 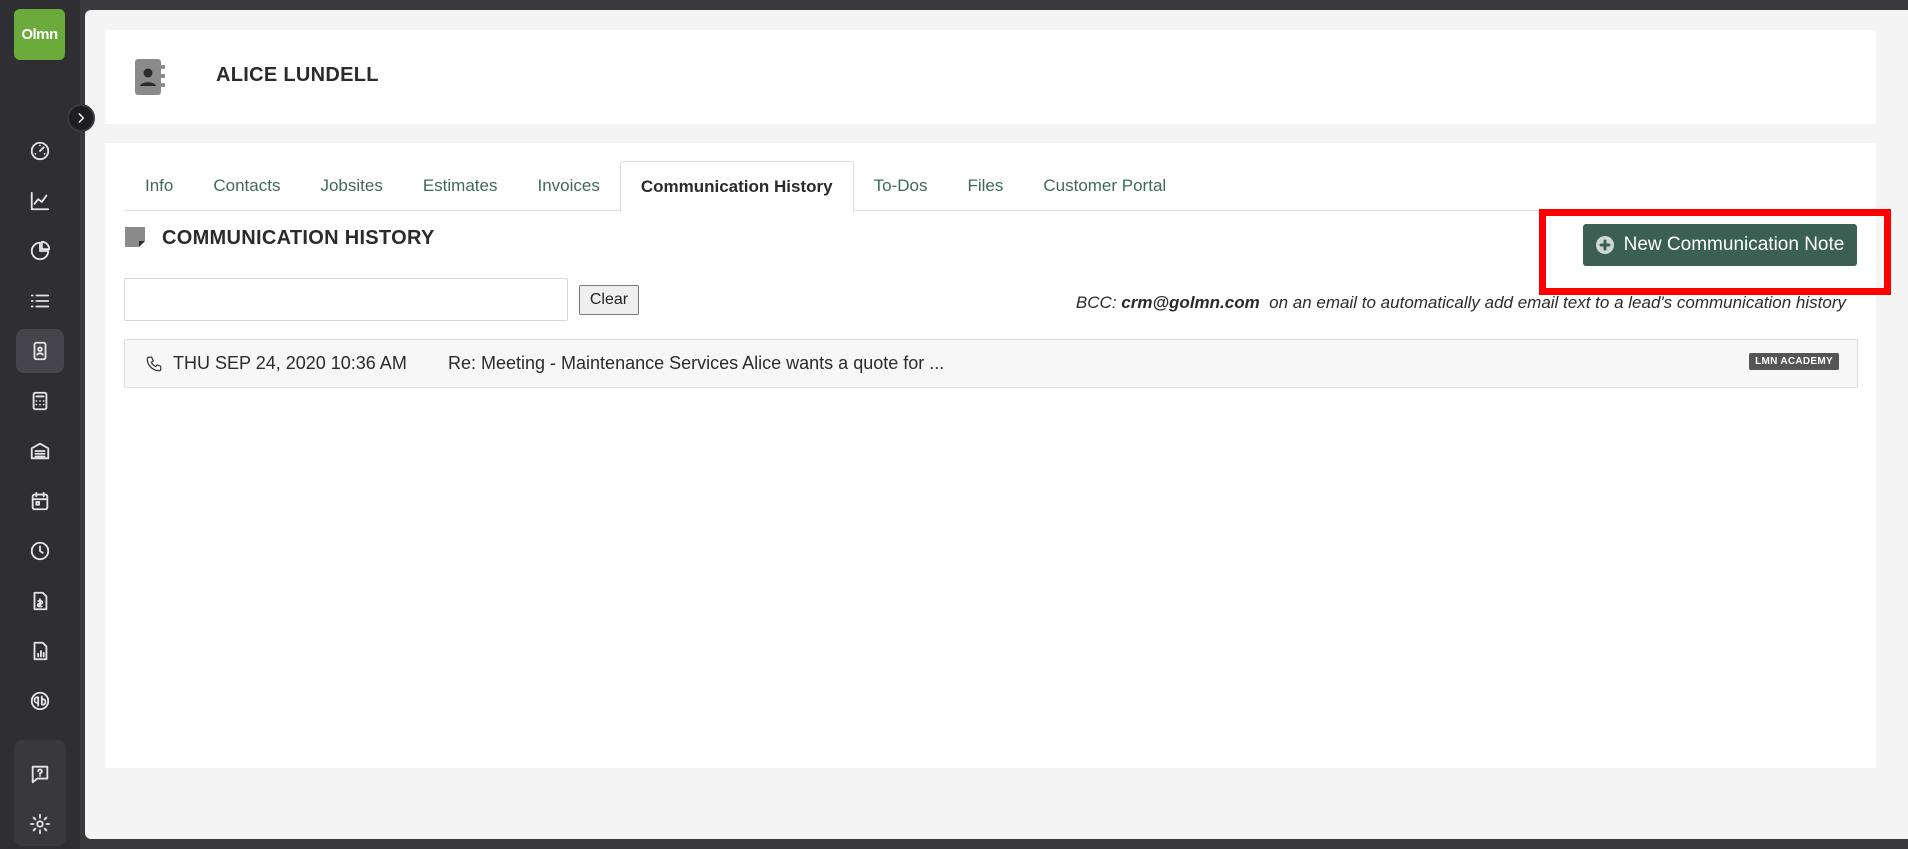 What do you see at coordinates (901, 186) in the screenshot?
I see `tab-to-dos: To-Dos` at bounding box center [901, 186].